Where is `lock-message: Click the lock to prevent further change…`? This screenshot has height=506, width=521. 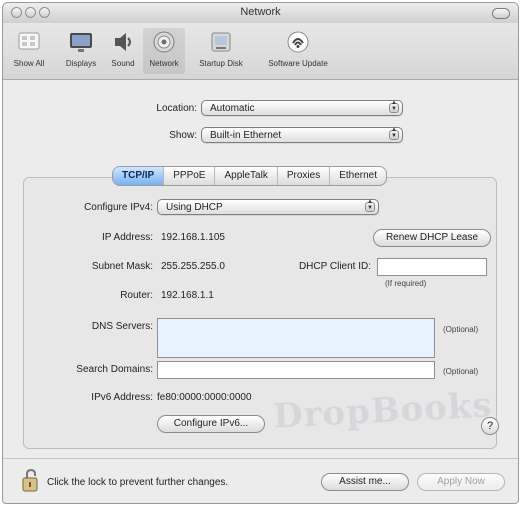
lock-message: Click the lock to prevent further change… is located at coordinates (138, 482).